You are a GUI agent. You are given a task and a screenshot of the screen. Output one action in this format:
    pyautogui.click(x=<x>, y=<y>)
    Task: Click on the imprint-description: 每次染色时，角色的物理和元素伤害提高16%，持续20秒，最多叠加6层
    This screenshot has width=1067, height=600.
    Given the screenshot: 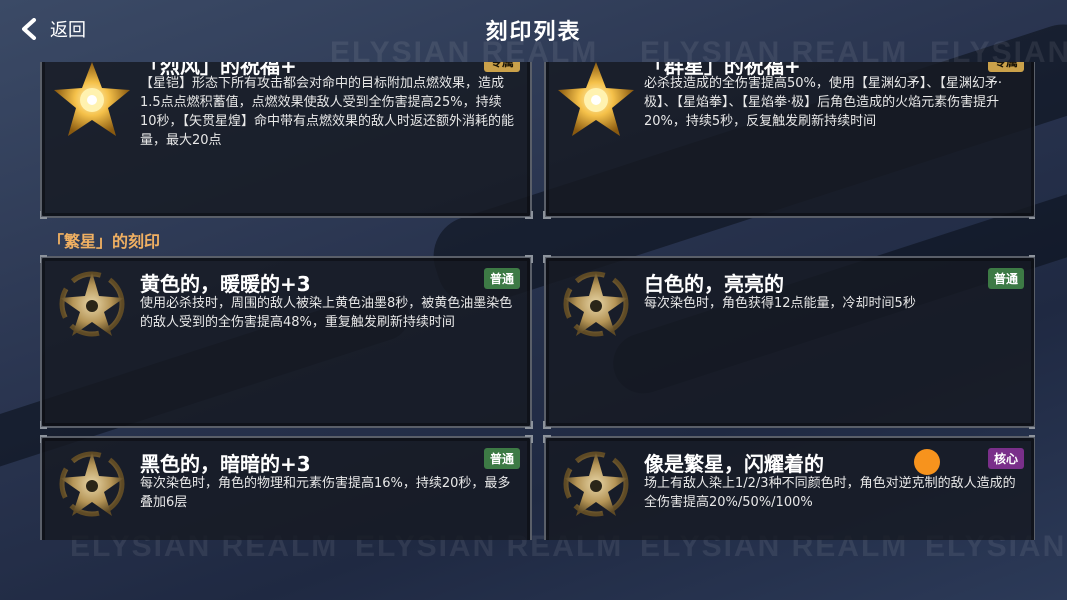 What is the action you would take?
    pyautogui.click(x=325, y=493)
    